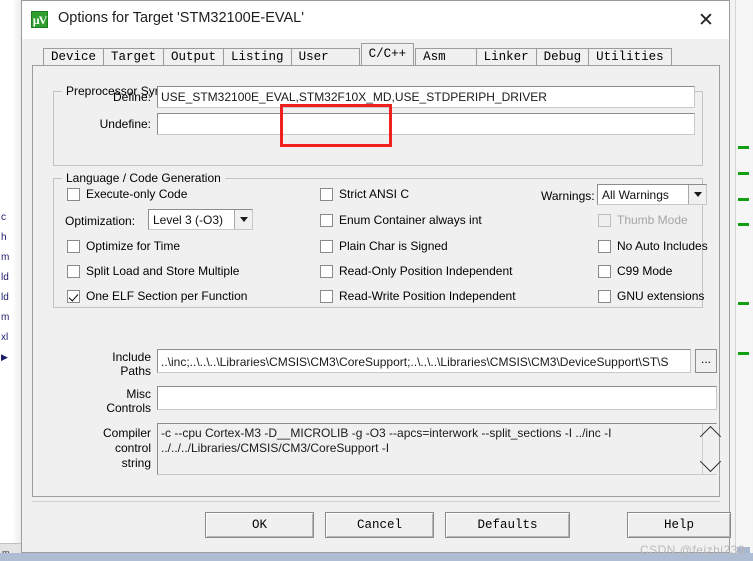  I want to click on editor-scrollbar, so click(743, 280).